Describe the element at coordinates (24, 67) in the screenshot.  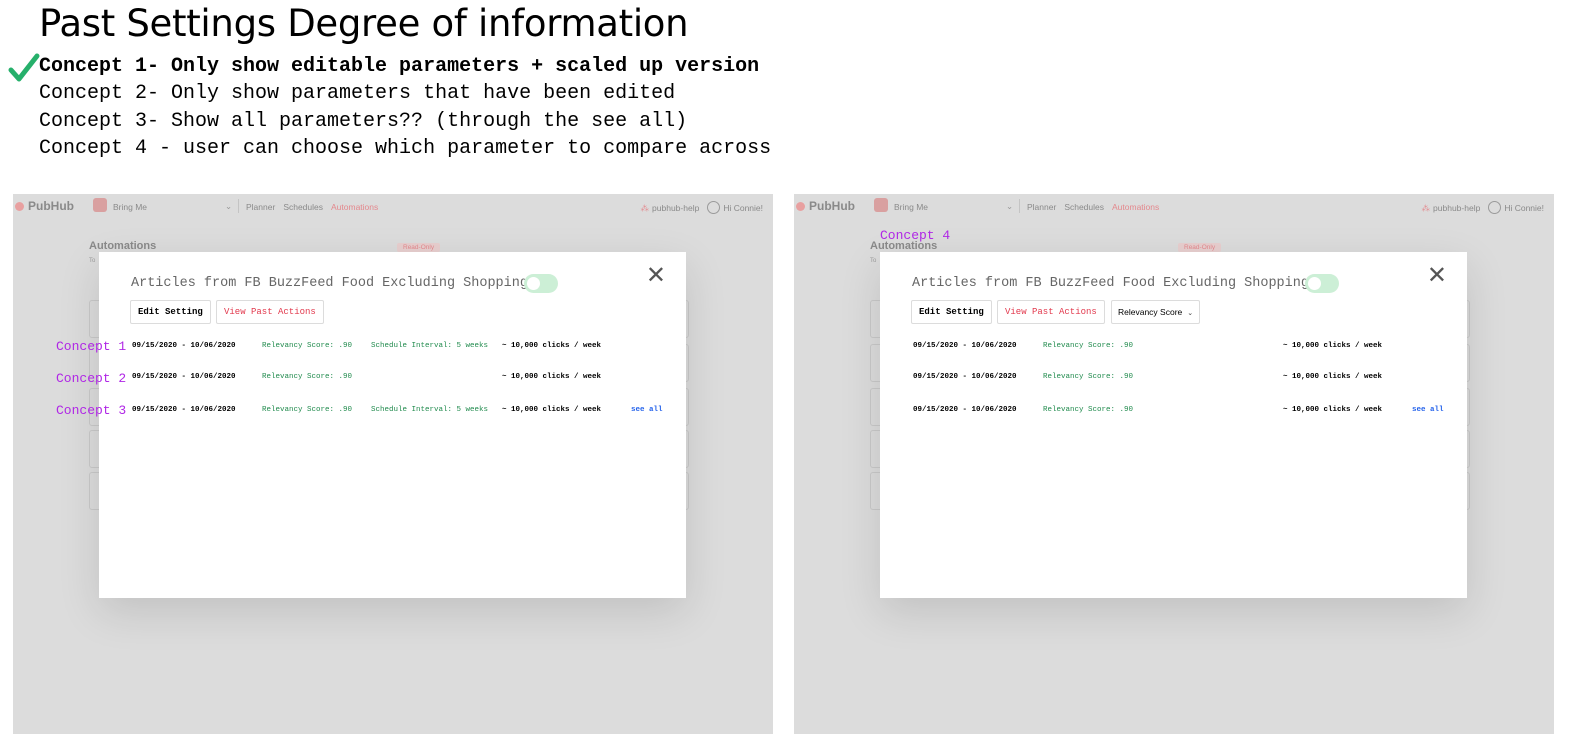
I see `checkmark-icon` at that location.